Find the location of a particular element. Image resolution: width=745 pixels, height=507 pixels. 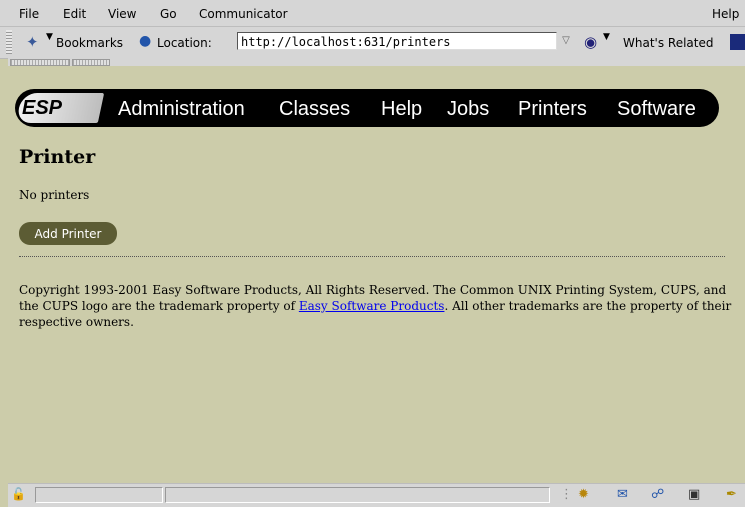

divider is located at coordinates (372, 256).